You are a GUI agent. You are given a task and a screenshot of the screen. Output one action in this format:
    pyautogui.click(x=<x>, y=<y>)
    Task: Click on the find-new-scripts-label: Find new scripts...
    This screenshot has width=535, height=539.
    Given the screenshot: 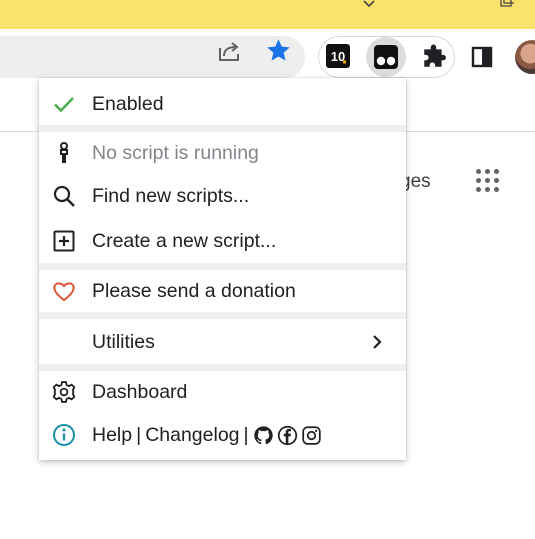 What is the action you would take?
    pyautogui.click(x=171, y=195)
    